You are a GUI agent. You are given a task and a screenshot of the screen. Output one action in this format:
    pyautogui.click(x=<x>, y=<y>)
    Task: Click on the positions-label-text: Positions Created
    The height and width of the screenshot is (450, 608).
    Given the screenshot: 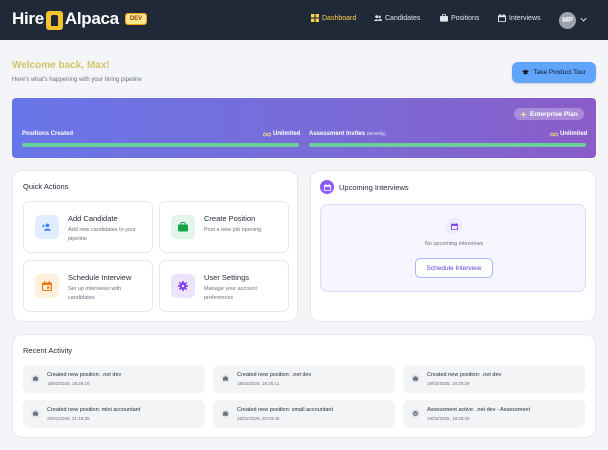 What is the action you would take?
    pyautogui.click(x=48, y=134)
    